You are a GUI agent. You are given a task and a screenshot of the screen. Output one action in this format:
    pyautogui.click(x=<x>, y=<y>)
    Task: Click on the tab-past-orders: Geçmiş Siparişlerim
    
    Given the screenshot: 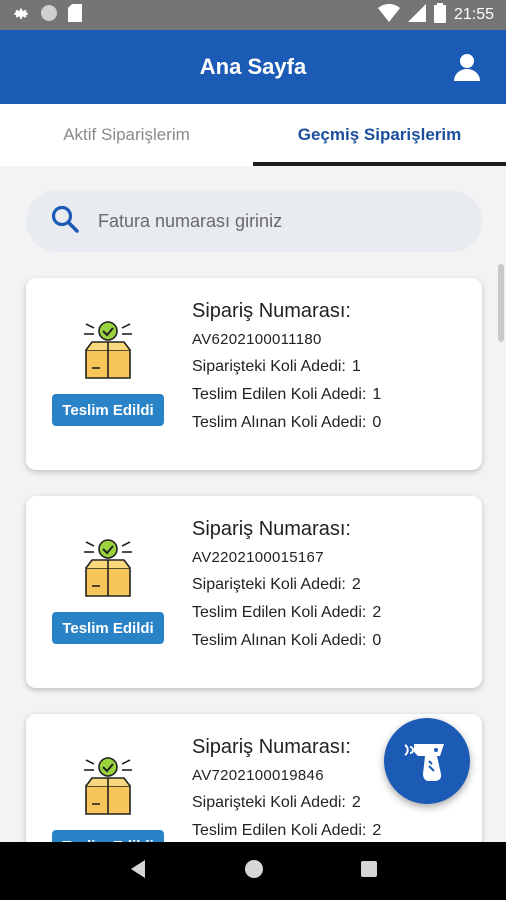 What is the action you would take?
    pyautogui.click(x=379, y=135)
    